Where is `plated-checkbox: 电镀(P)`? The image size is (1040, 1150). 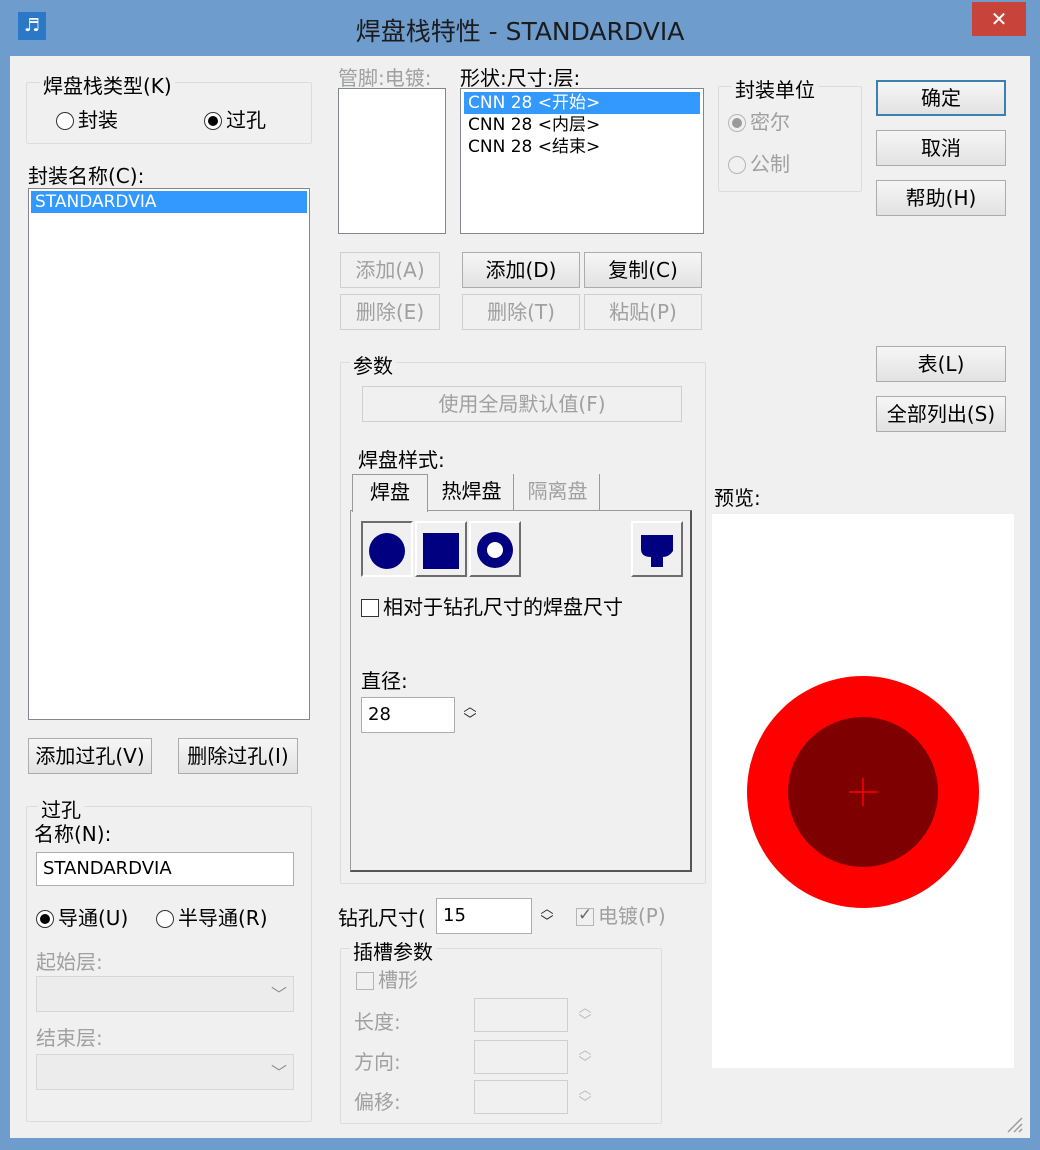 plated-checkbox: 电镀(P) is located at coordinates (621, 914).